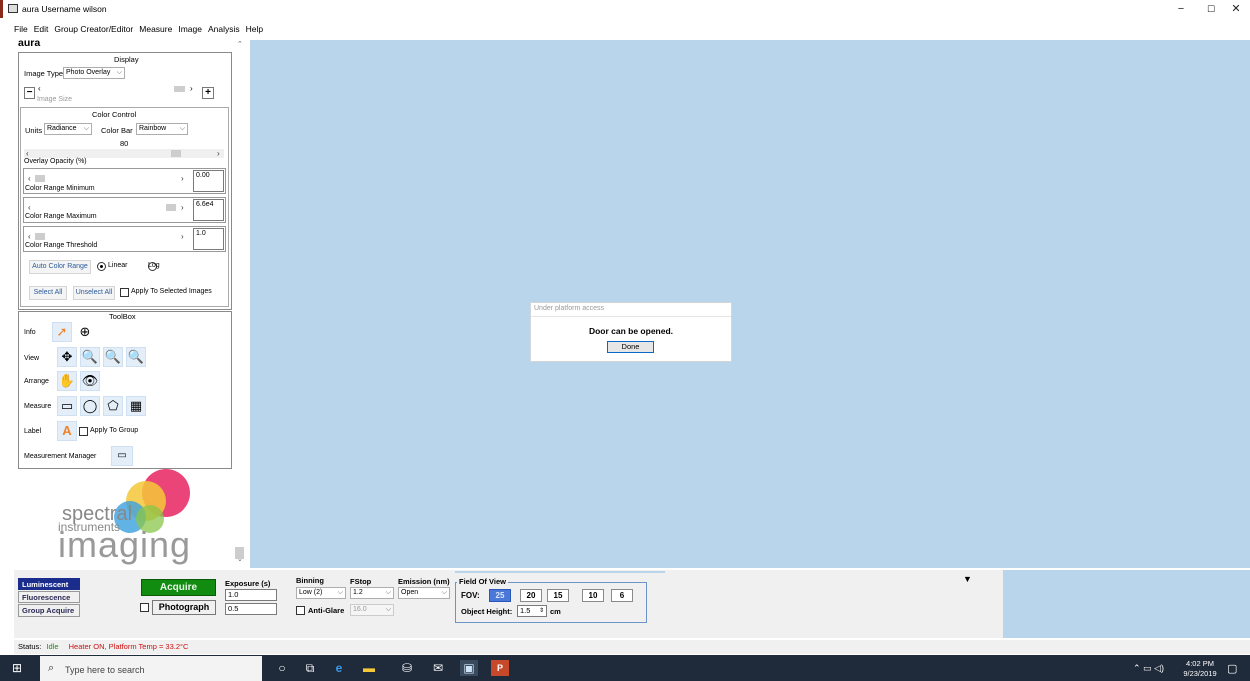 This screenshot has height=681, width=1250. What do you see at coordinates (67, 357) in the screenshot?
I see `pan-tool-icon: ✥` at bounding box center [67, 357].